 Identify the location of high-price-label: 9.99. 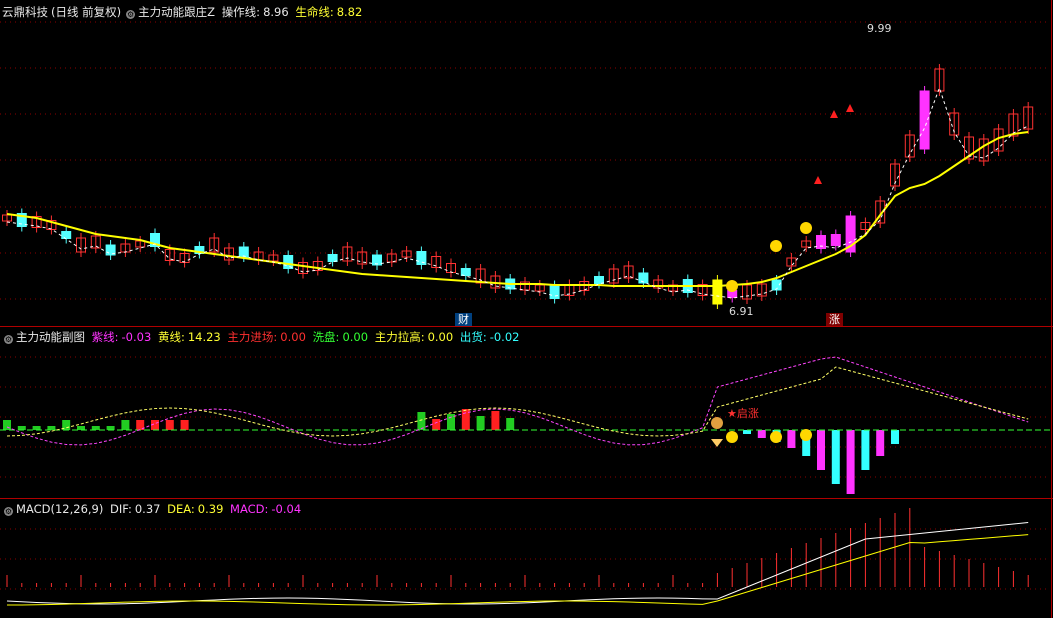
(879, 28).